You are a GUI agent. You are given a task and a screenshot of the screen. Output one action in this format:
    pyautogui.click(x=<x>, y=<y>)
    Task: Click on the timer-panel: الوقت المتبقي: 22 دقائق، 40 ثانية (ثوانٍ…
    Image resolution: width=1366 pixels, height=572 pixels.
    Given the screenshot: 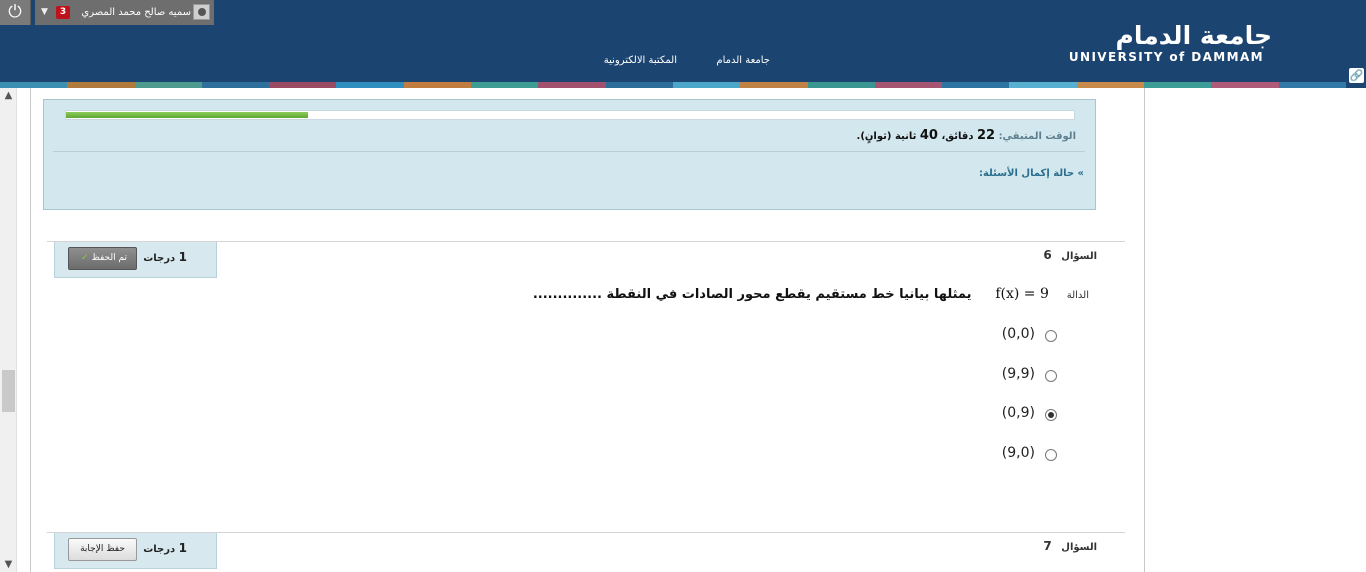 What is the action you would take?
    pyautogui.click(x=569, y=154)
    